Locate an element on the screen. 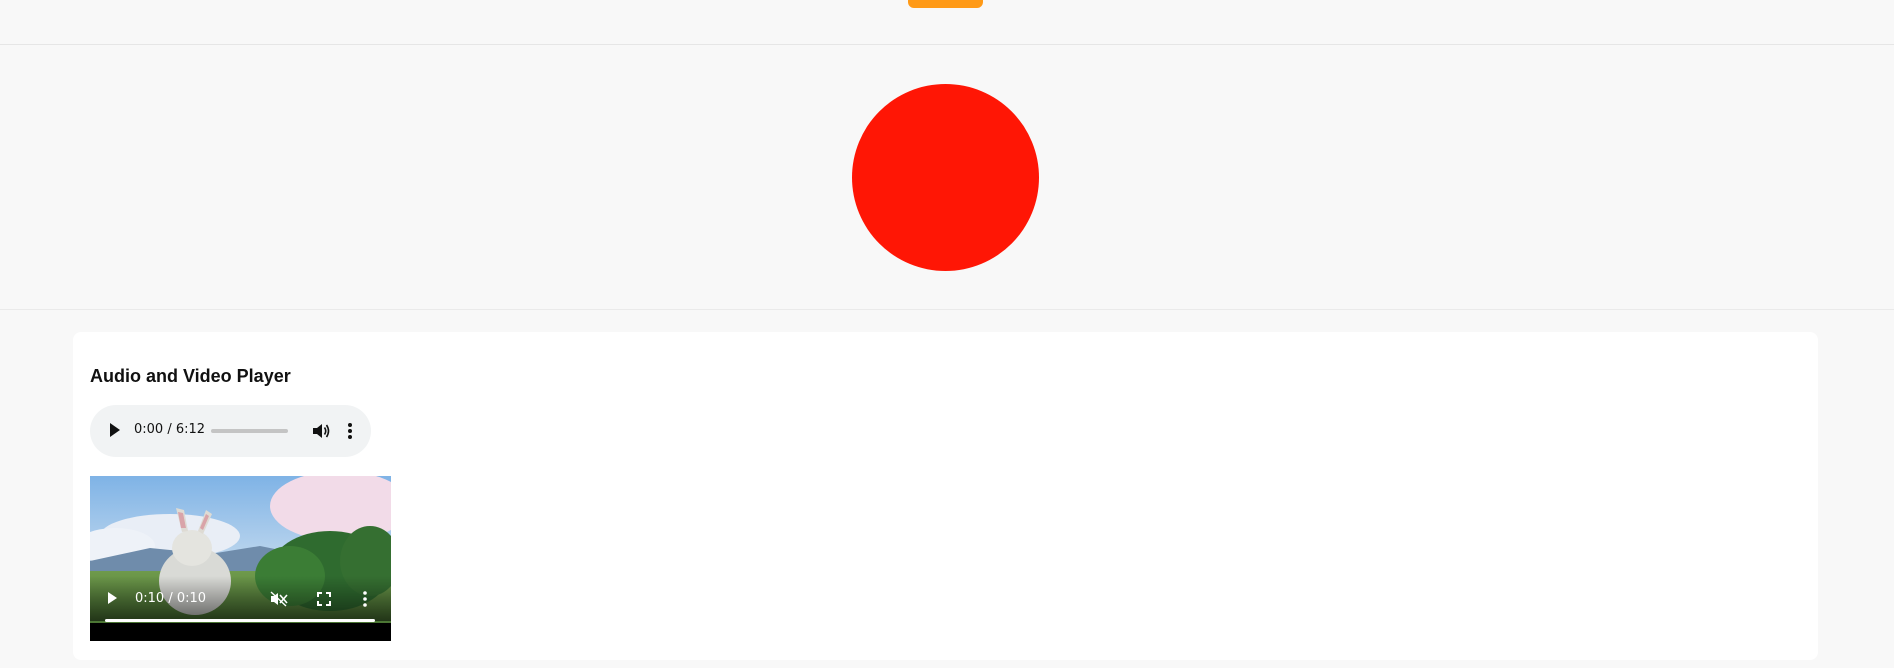 The image size is (1894, 668). red-circle is located at coordinates (945, 177).